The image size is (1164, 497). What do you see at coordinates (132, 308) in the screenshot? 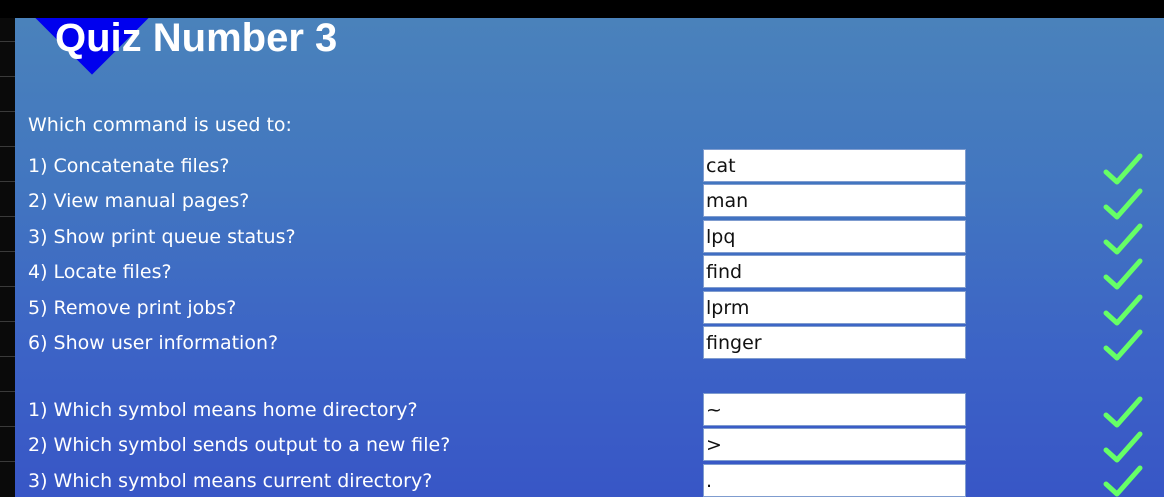
I see `question-label: 5) Remove print jobs?` at bounding box center [132, 308].